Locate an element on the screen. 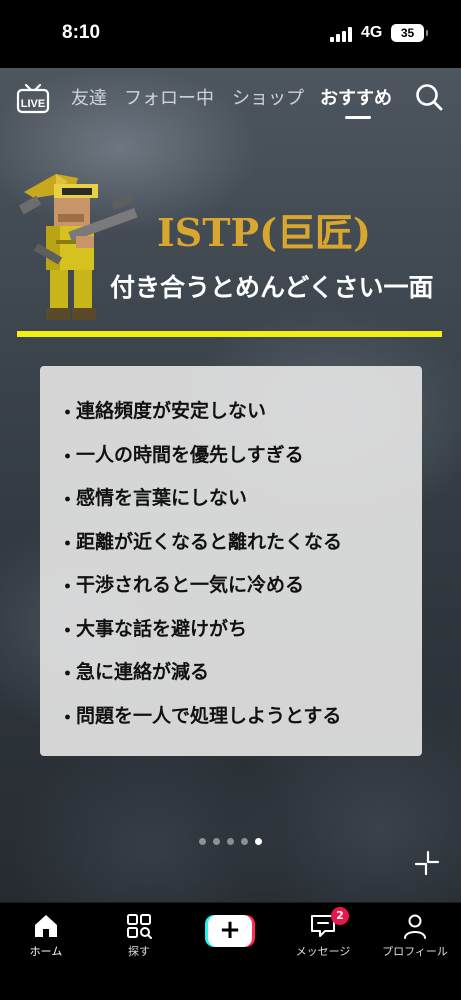 The height and width of the screenshot is (1000, 461). profile-icon is located at coordinates (415, 926).